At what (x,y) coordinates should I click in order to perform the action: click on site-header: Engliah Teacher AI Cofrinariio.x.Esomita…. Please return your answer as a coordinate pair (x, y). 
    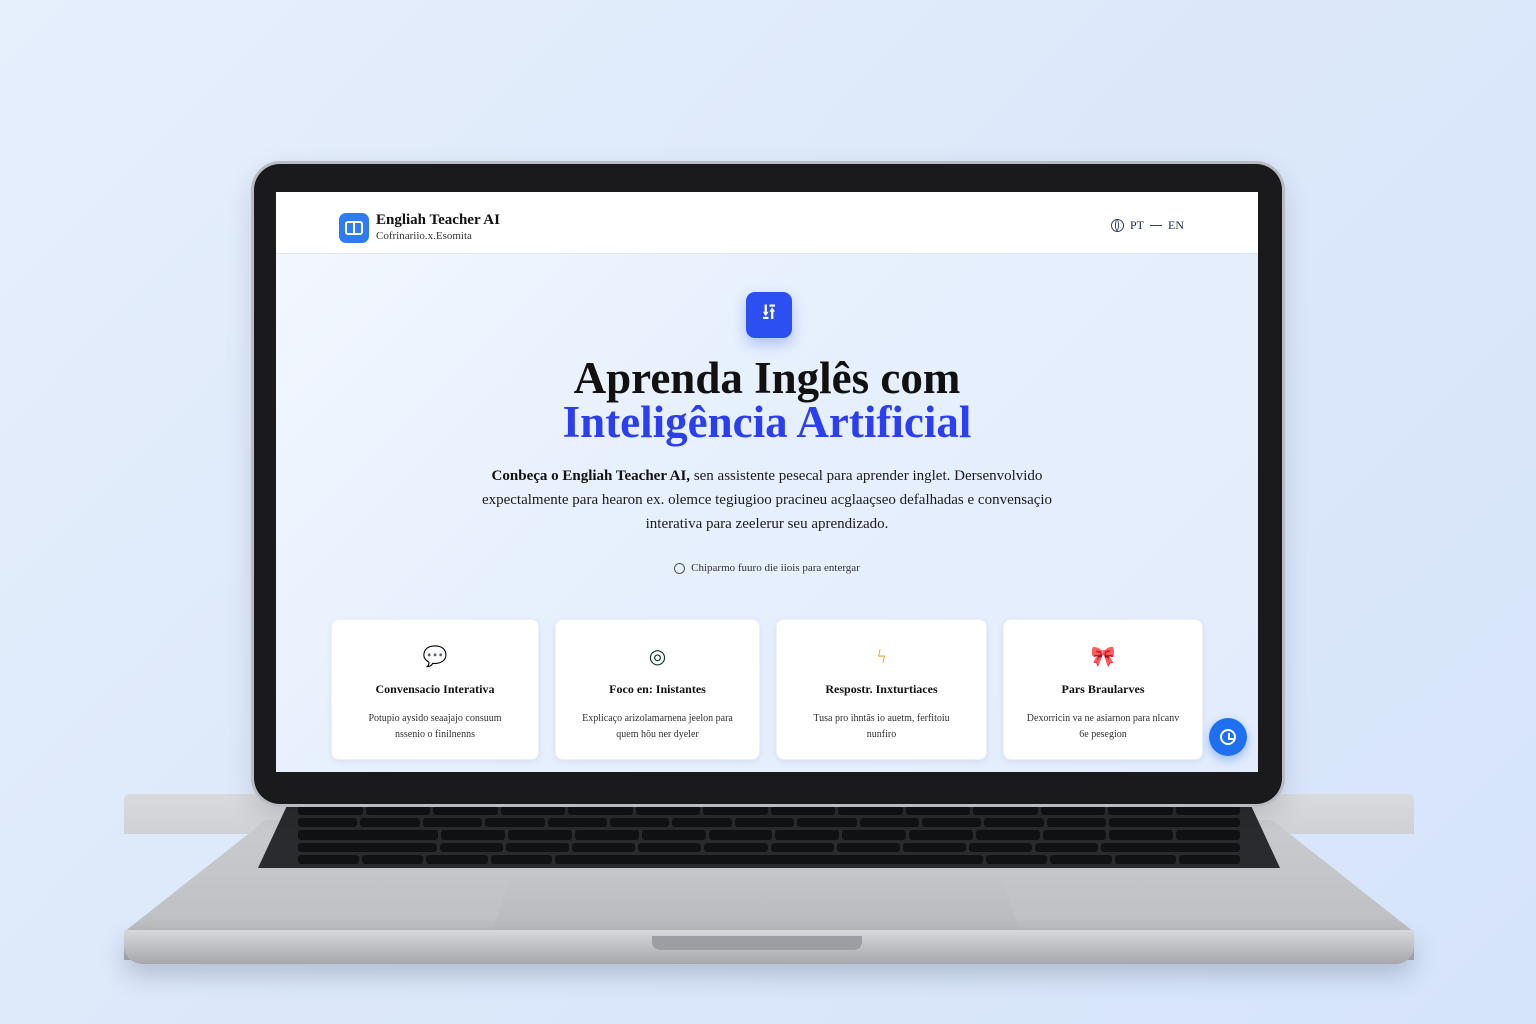
    Looking at the image, I should click on (767, 223).